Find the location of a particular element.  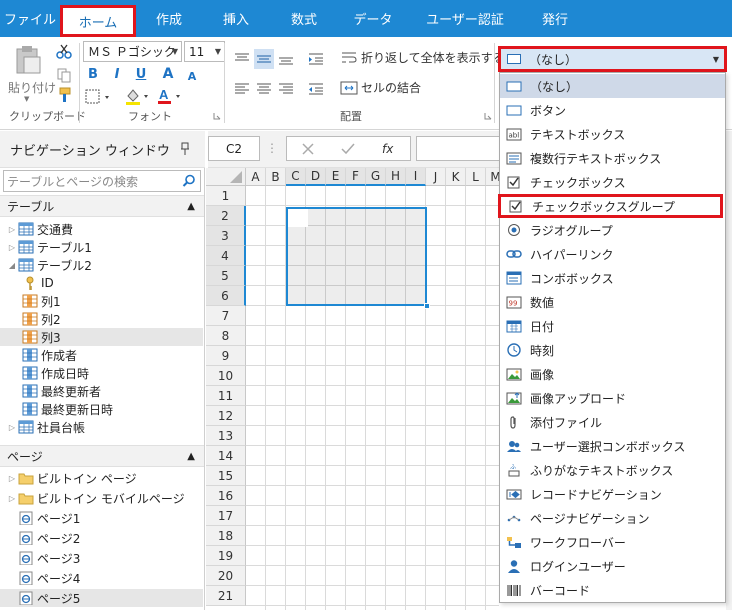

dropdown-item: チェックボックスグループ is located at coordinates (610, 206).